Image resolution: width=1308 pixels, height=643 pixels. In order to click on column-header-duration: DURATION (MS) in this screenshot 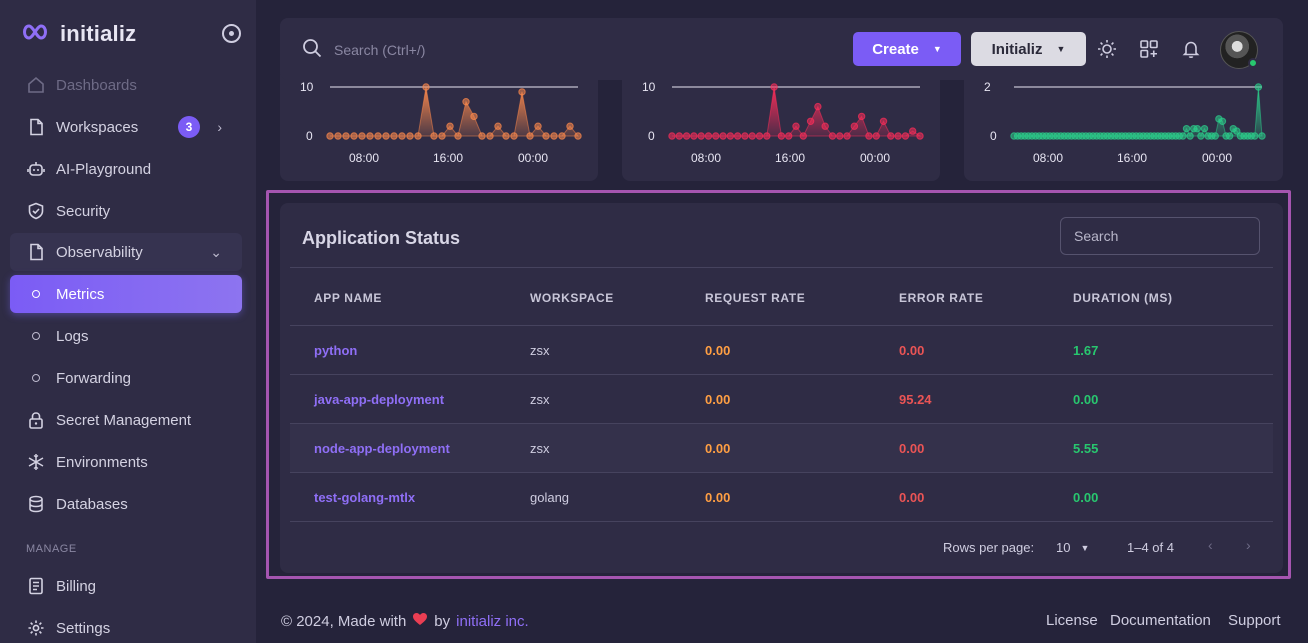, I will do `click(1173, 296)`.